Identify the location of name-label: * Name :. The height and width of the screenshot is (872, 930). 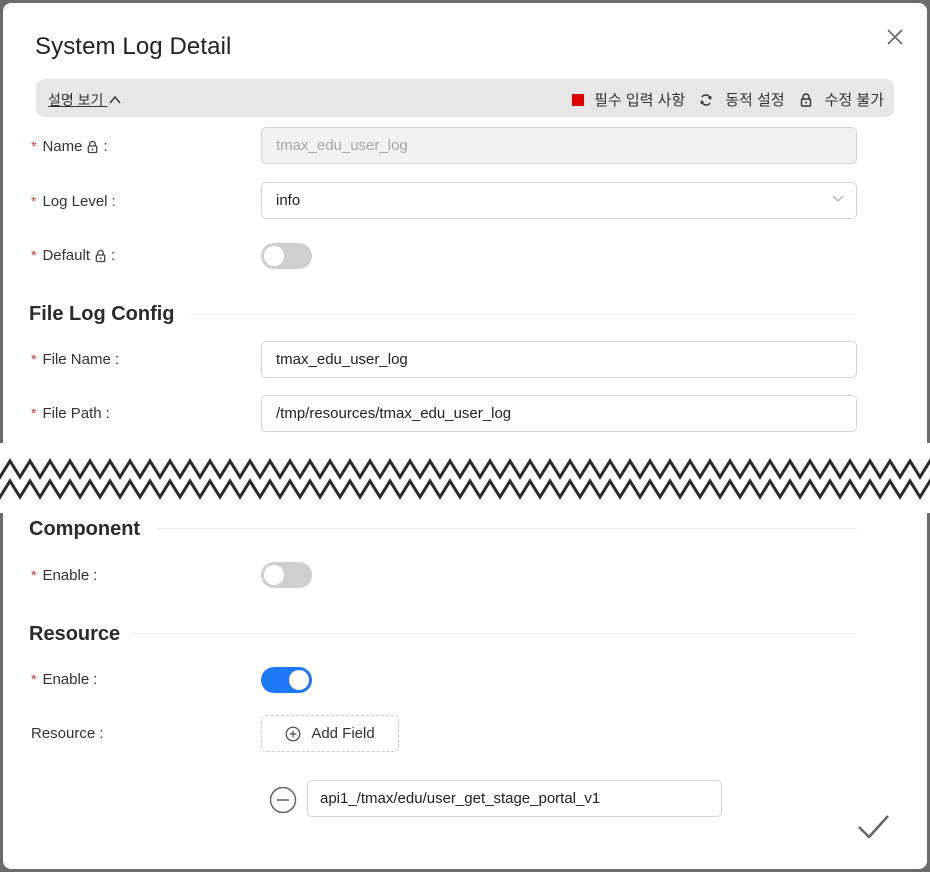
(69, 146).